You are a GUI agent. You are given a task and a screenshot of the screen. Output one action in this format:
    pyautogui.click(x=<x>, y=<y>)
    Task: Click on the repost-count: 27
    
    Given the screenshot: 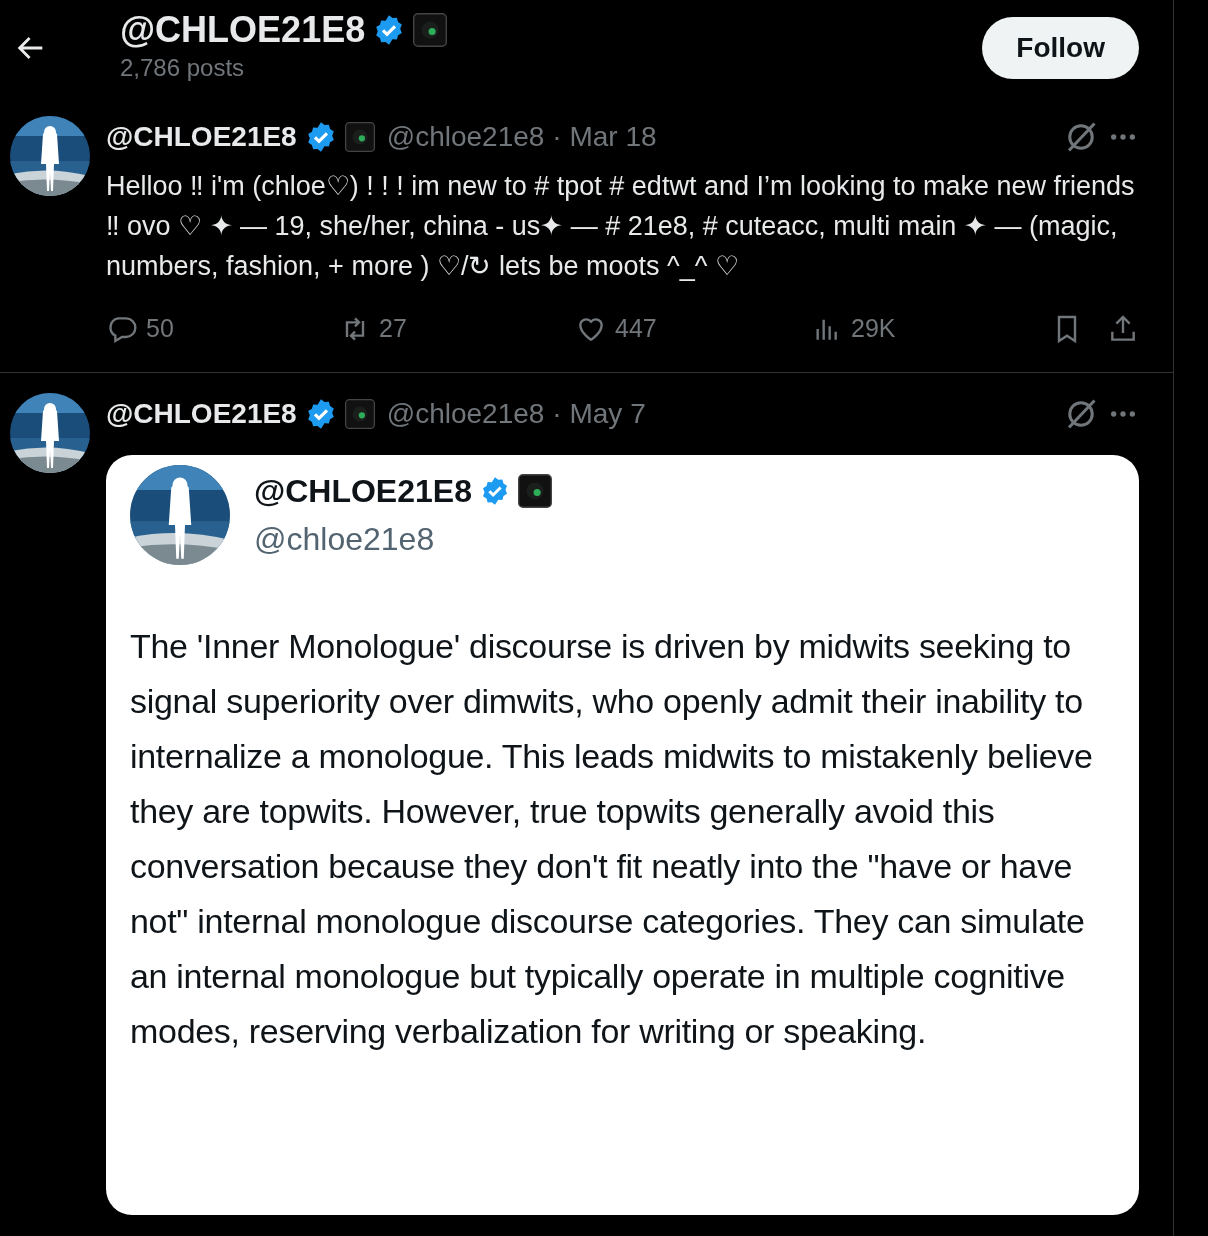 What is the action you would take?
    pyautogui.click(x=393, y=328)
    